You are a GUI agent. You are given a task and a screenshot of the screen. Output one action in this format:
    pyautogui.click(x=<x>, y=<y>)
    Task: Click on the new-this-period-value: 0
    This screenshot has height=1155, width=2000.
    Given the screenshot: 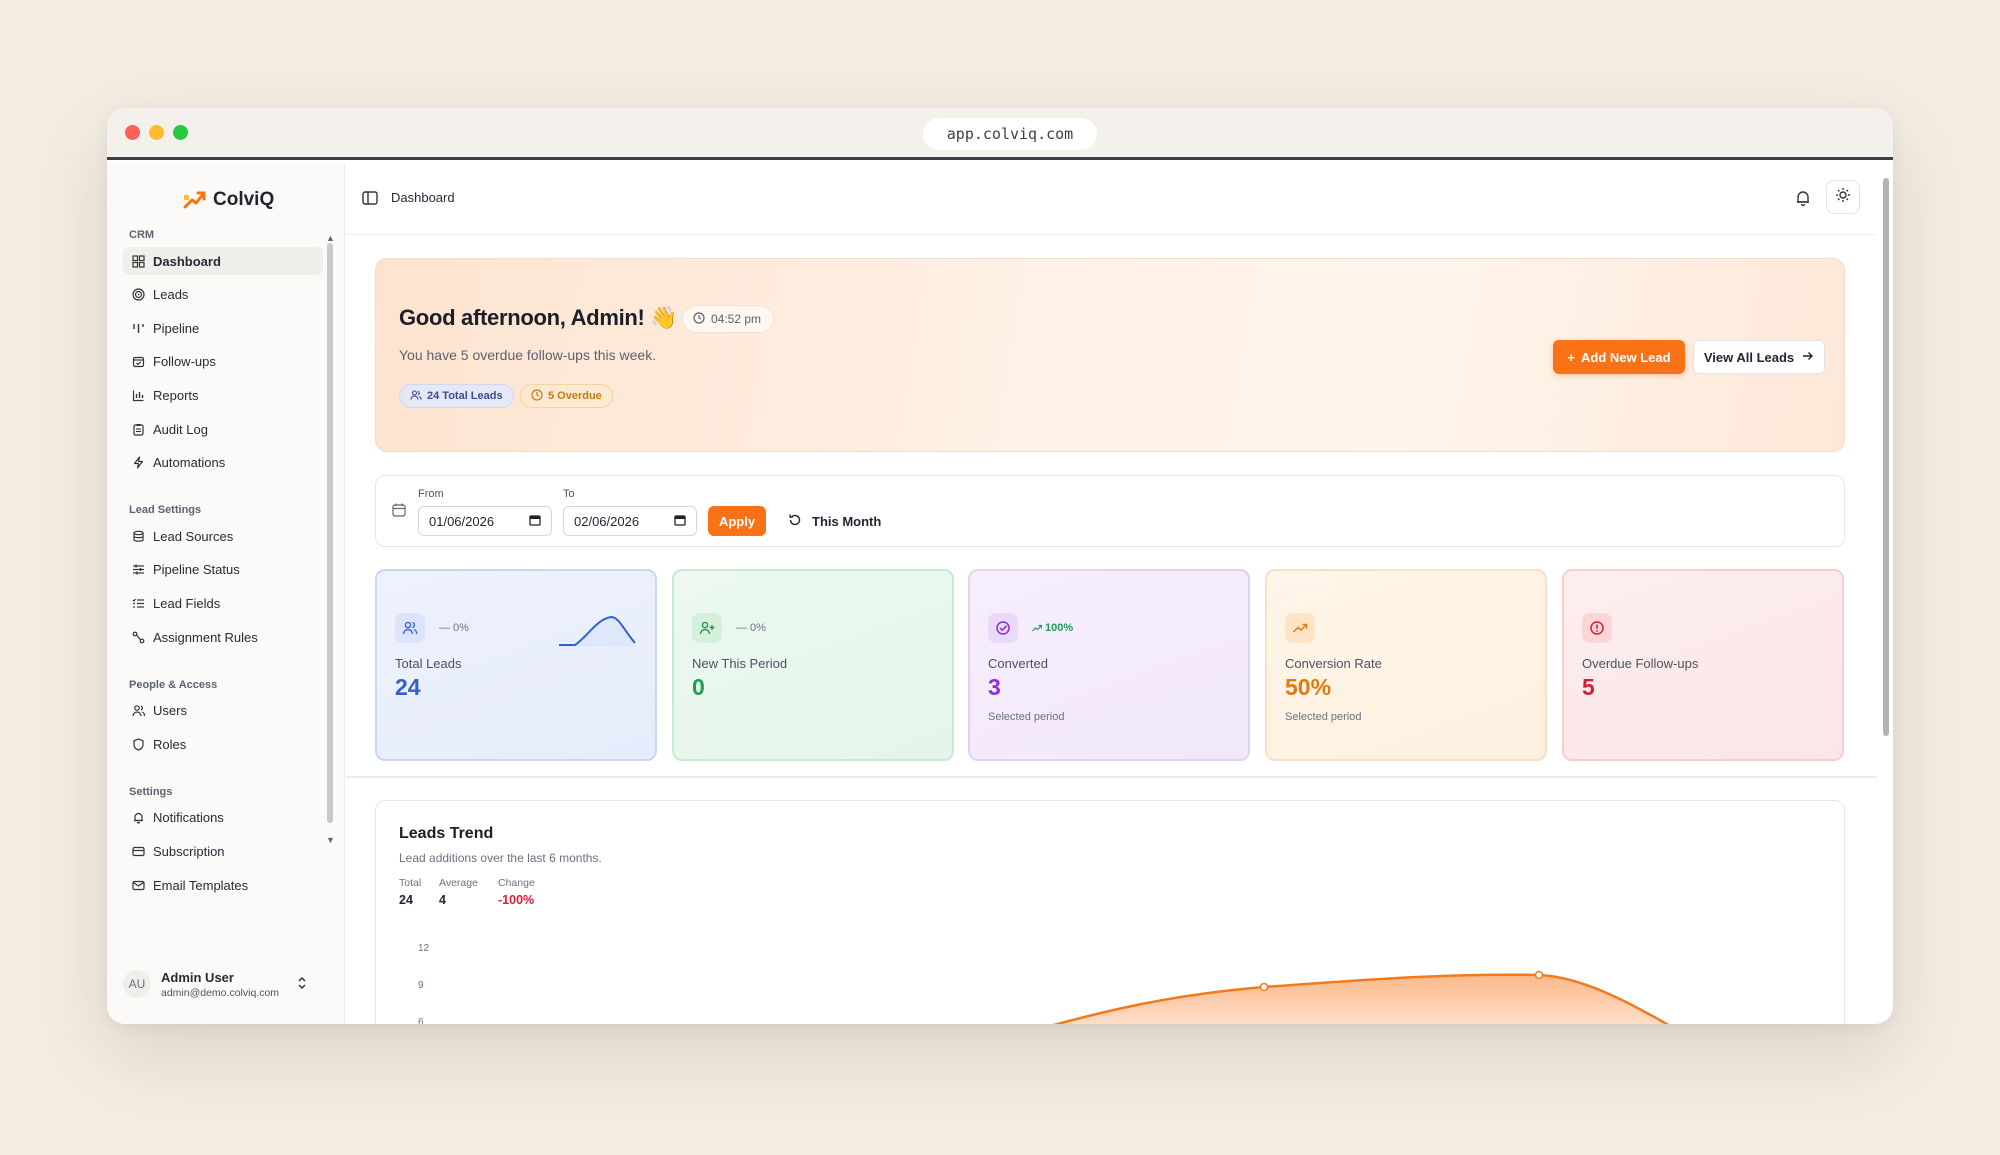 What is the action you would take?
    pyautogui.click(x=698, y=687)
    